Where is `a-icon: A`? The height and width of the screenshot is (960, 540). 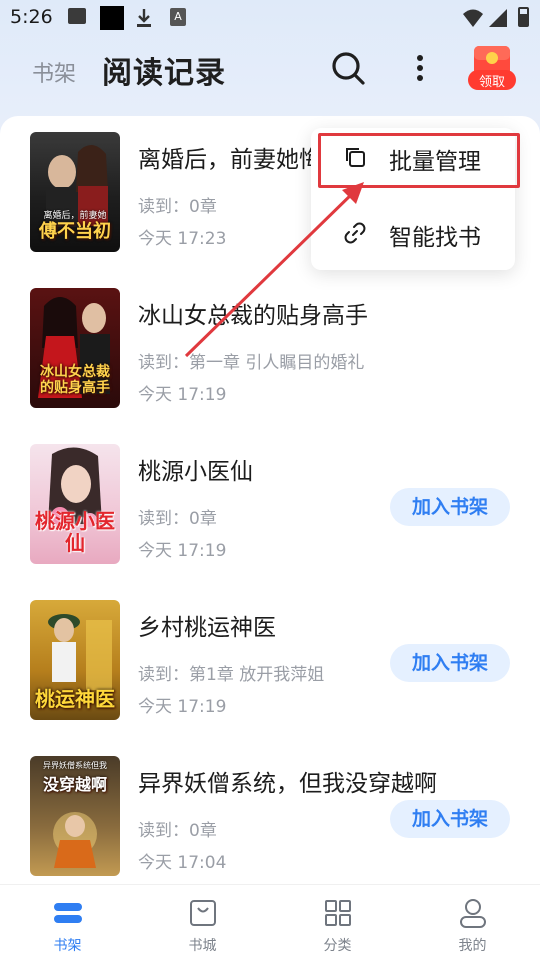
a-icon: A is located at coordinates (178, 17).